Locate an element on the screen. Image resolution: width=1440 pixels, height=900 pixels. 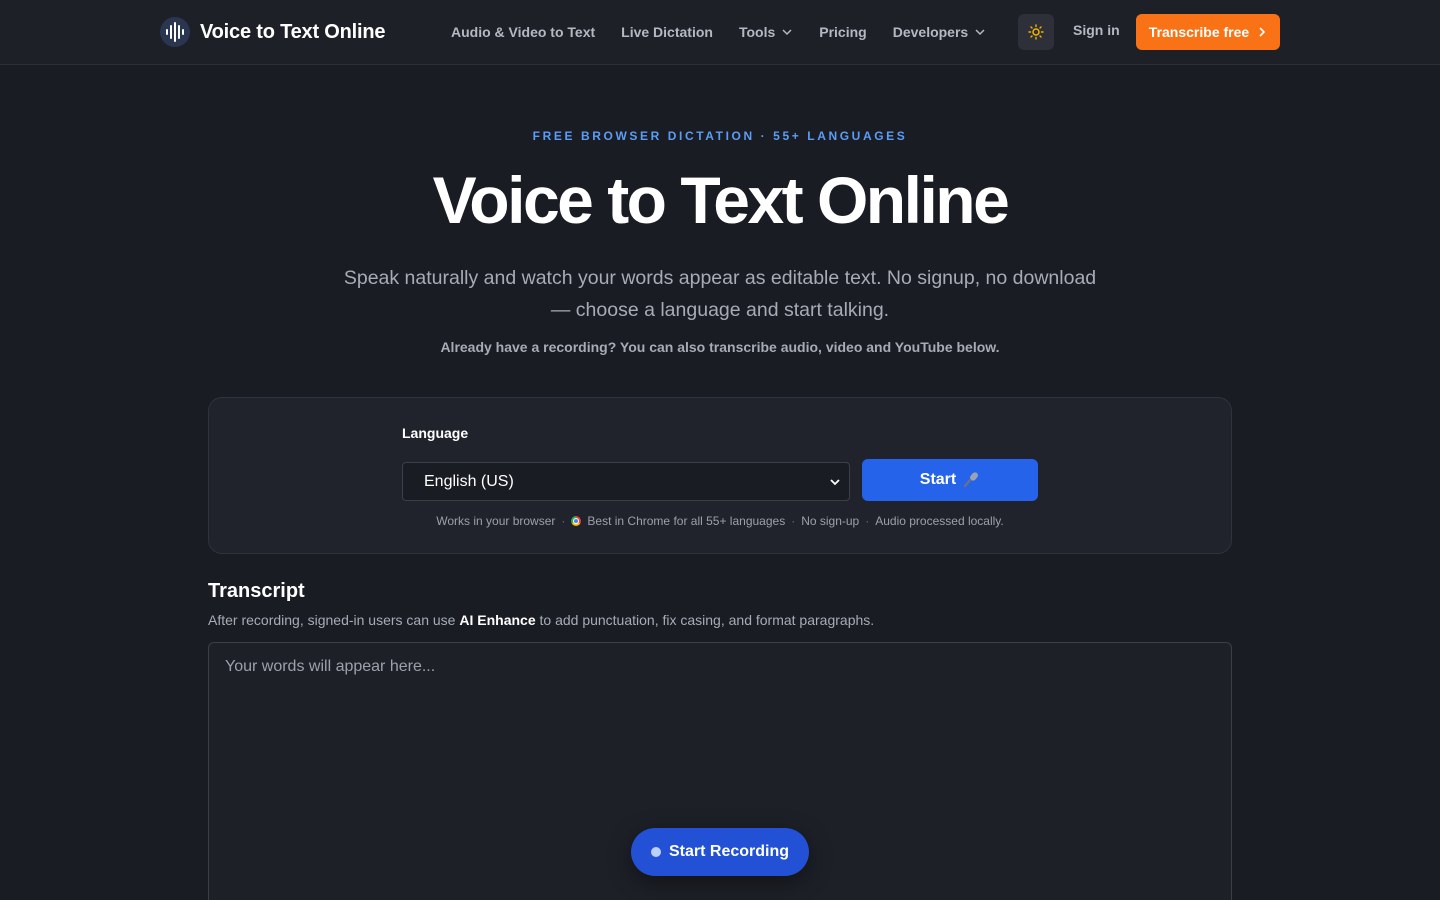
nav-tools-dropdown: Tools is located at coordinates (766, 32).